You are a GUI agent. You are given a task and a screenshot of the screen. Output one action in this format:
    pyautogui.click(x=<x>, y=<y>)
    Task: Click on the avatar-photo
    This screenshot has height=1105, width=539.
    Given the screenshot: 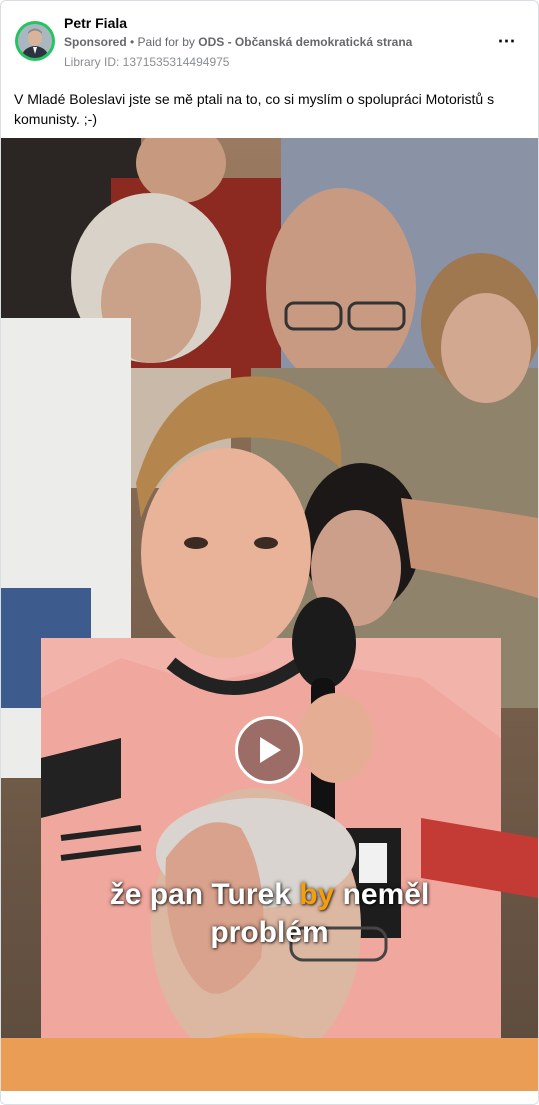 What is the action you would take?
    pyautogui.click(x=35, y=41)
    